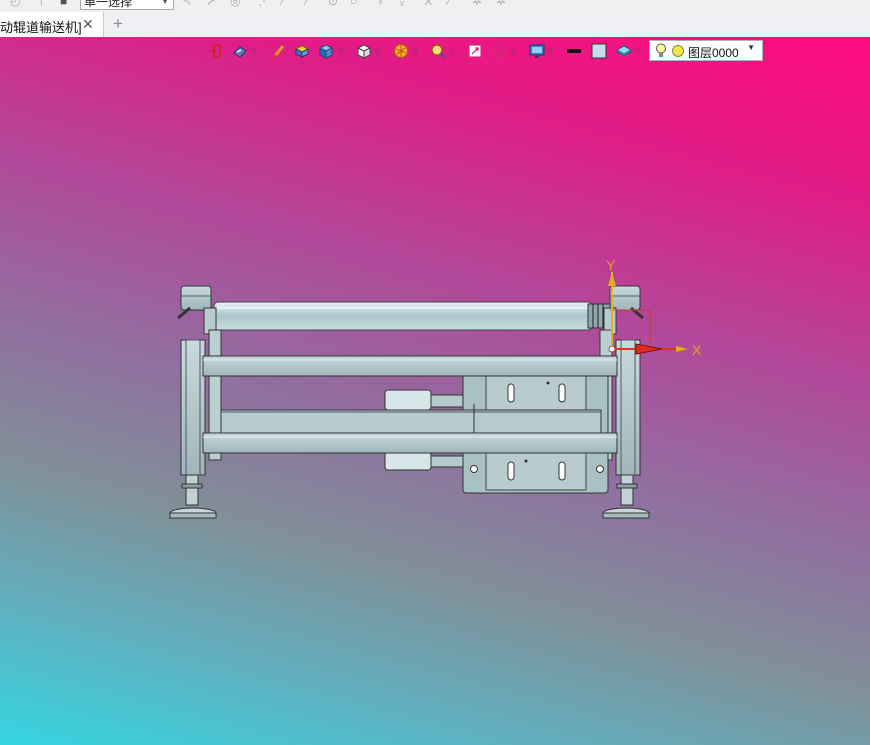  Describe the element at coordinates (88, 24) in the screenshot. I see `close-icon: ✕` at that location.